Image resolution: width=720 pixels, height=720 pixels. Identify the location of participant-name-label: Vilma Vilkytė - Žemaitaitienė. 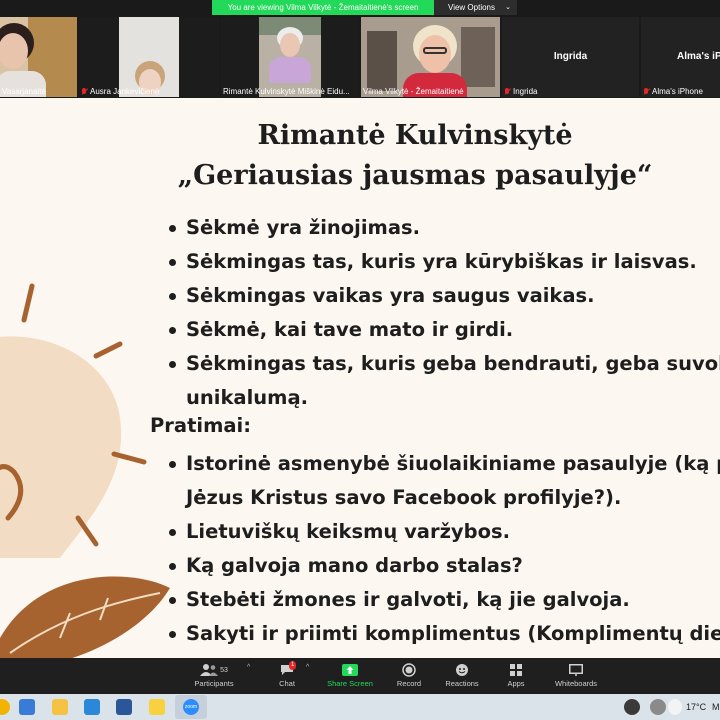
(413, 91).